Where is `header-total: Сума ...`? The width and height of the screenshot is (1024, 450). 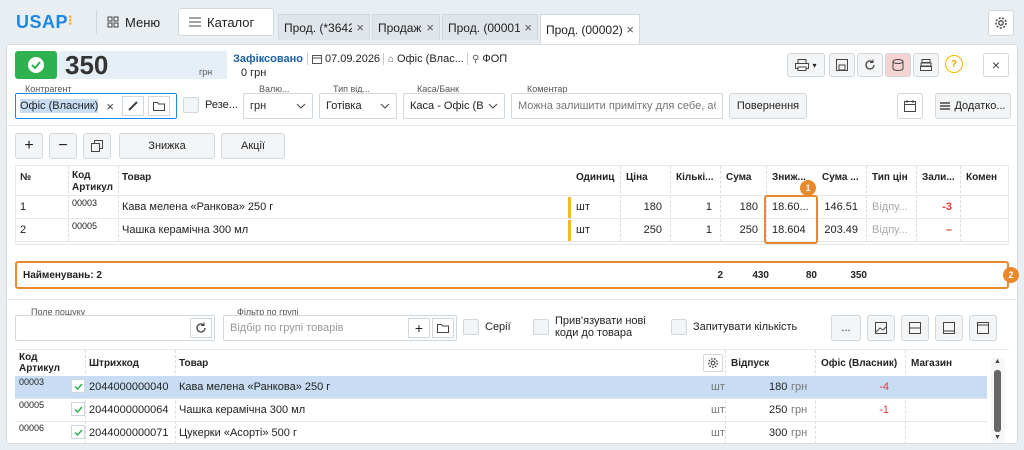 header-total: Сума ... is located at coordinates (840, 177).